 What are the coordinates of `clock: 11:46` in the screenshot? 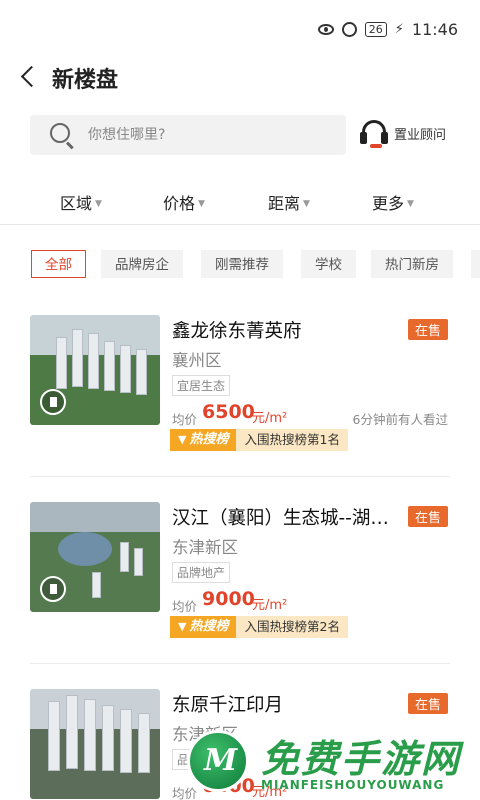 It's located at (434, 29).